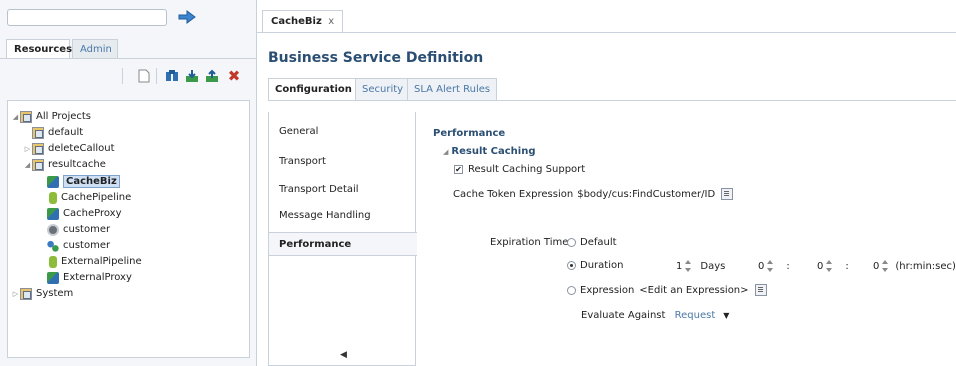 This screenshot has height=366, width=956. Describe the element at coordinates (383, 89) in the screenshot. I see `tab-security: Security` at that location.